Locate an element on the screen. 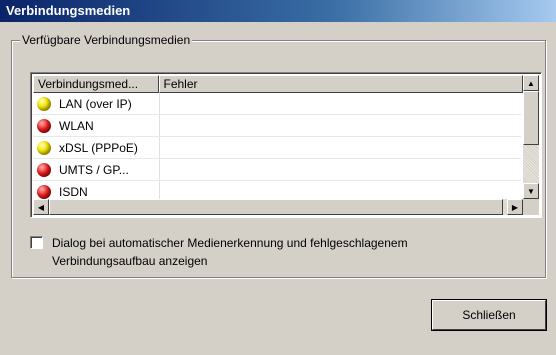 The width and height of the screenshot is (556, 355). cell-medium: xDSL (PPPoE) is located at coordinates (96, 147).